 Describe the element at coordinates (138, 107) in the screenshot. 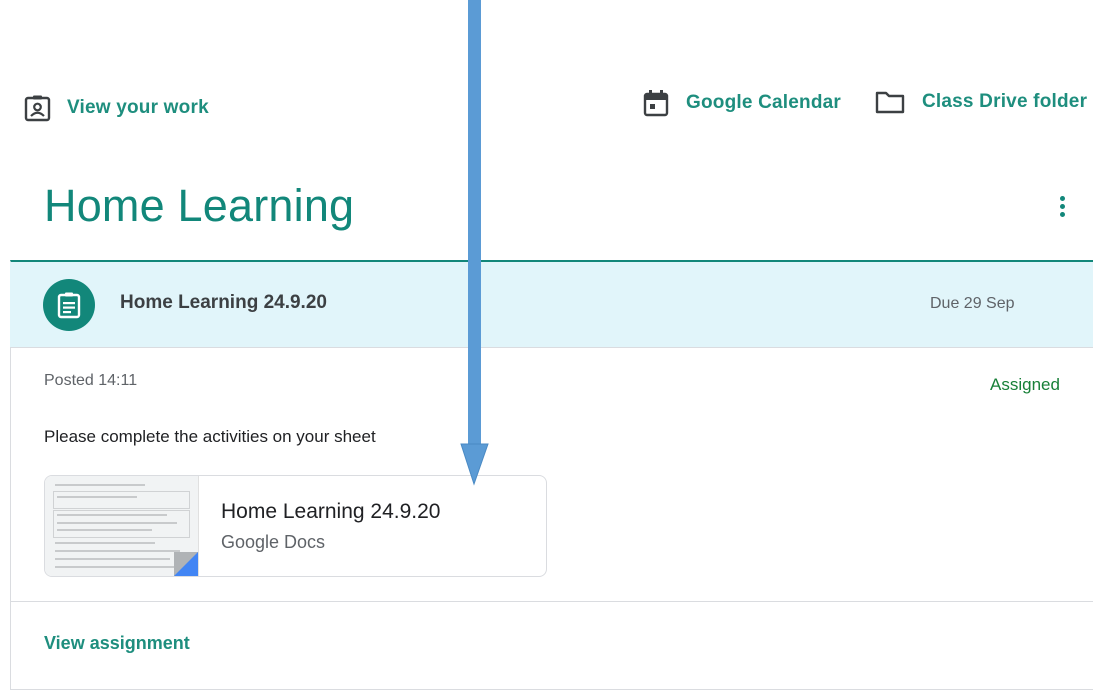

I see `view-your-work-label: View your work` at that location.